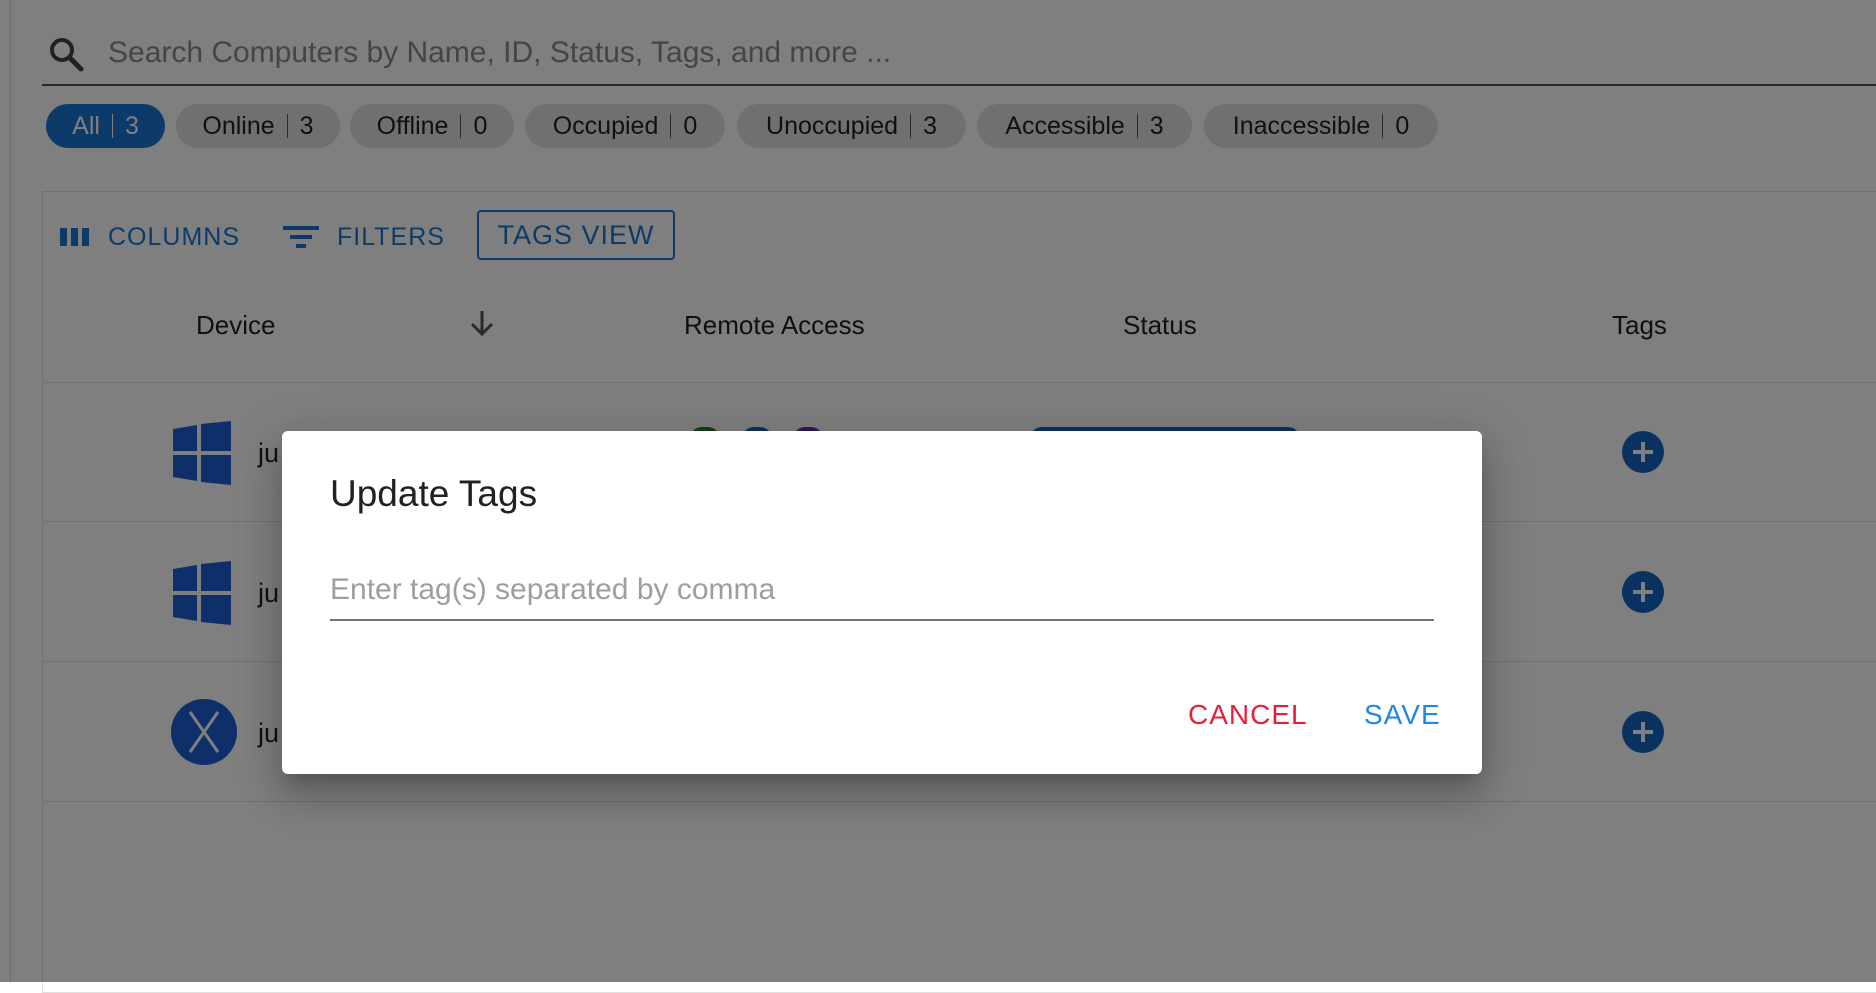 The height and width of the screenshot is (993, 1876). I want to click on cancel-button: CANCEL, so click(1248, 715).